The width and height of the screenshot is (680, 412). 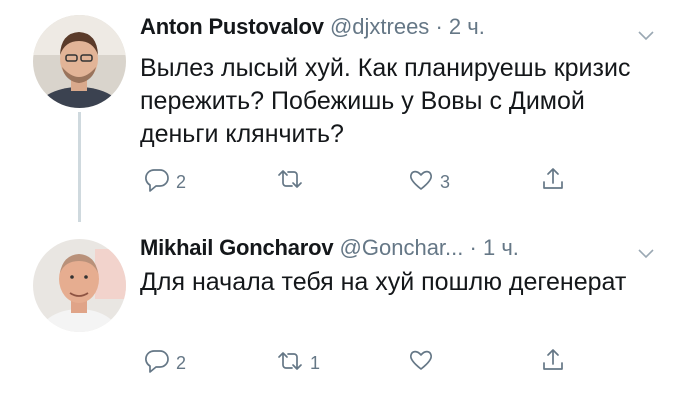 I want to click on thread-line, so click(x=79, y=167).